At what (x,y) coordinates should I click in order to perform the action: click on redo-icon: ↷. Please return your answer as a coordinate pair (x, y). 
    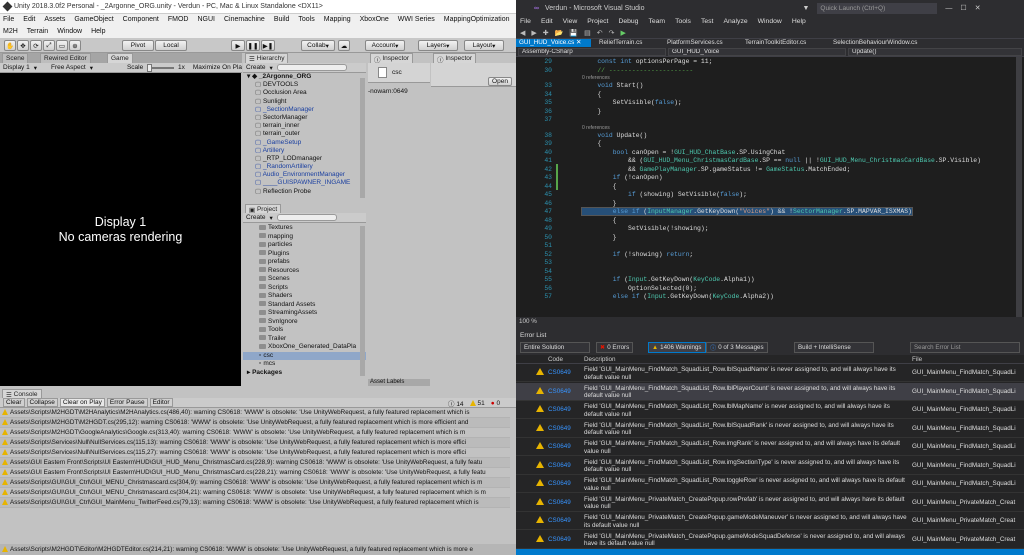
    Looking at the image, I should click on (612, 33).